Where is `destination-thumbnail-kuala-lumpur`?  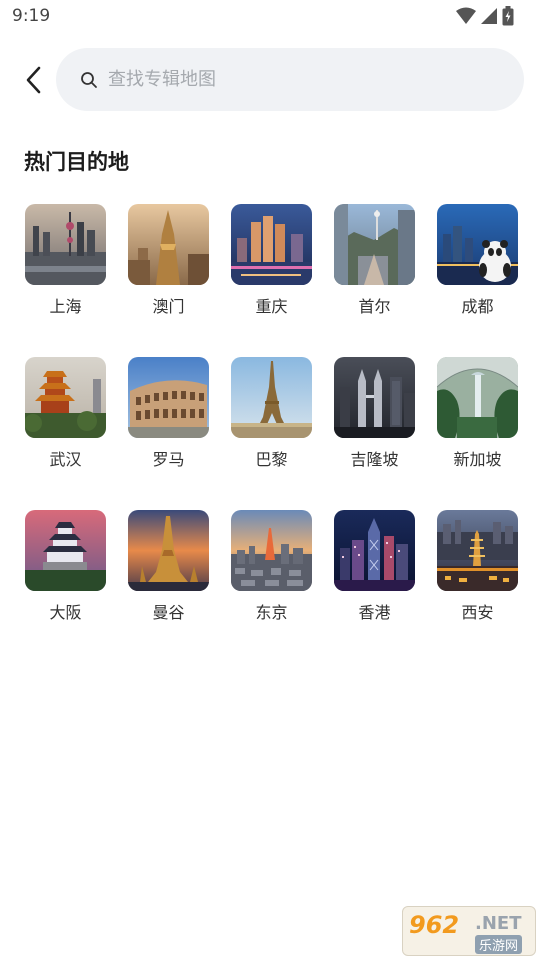
destination-thumbnail-kuala-lumpur is located at coordinates (374, 397).